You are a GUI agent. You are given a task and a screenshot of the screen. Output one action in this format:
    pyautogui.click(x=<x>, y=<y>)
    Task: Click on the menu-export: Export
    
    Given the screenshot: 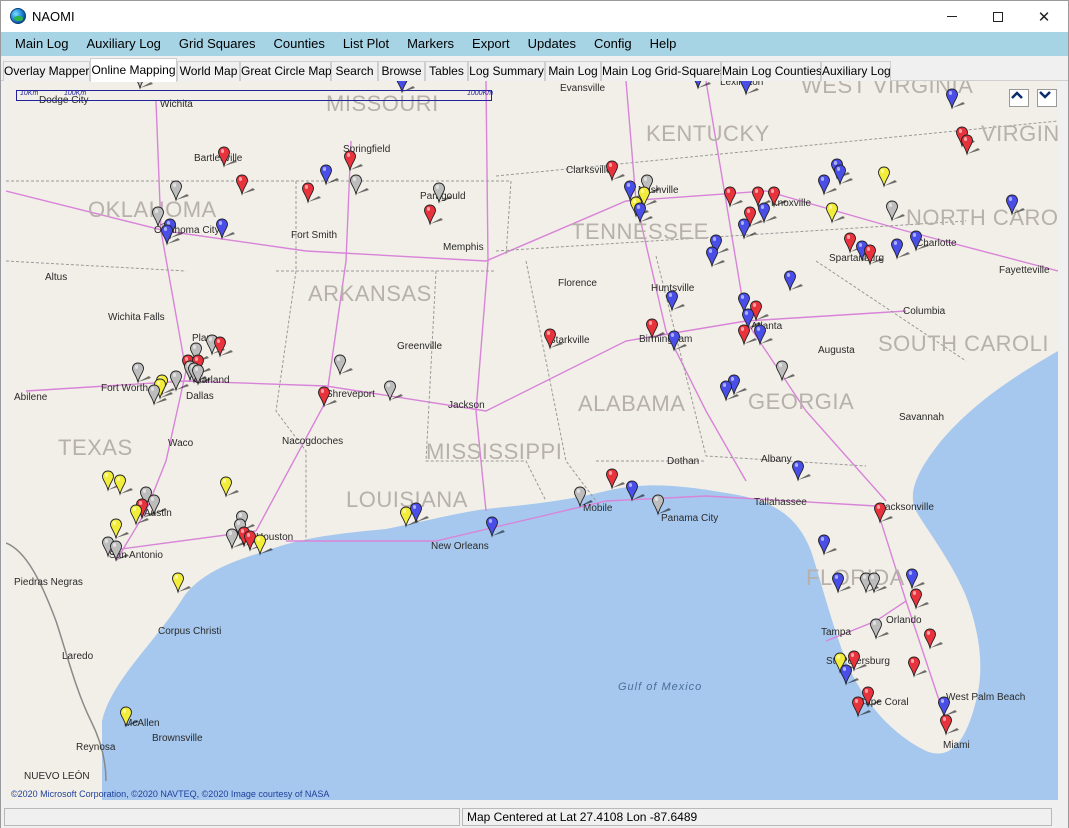 What is the action you would take?
    pyautogui.click(x=491, y=44)
    